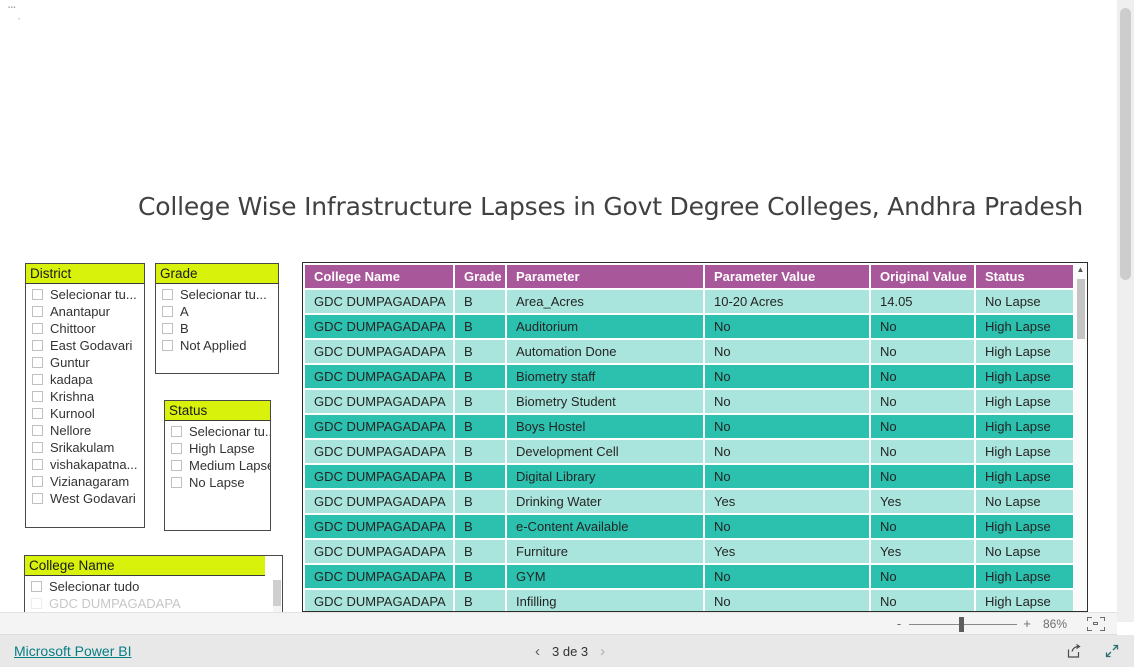  What do you see at coordinates (1026, 501) in the screenshot?
I see `cell-status: No Lapse` at bounding box center [1026, 501].